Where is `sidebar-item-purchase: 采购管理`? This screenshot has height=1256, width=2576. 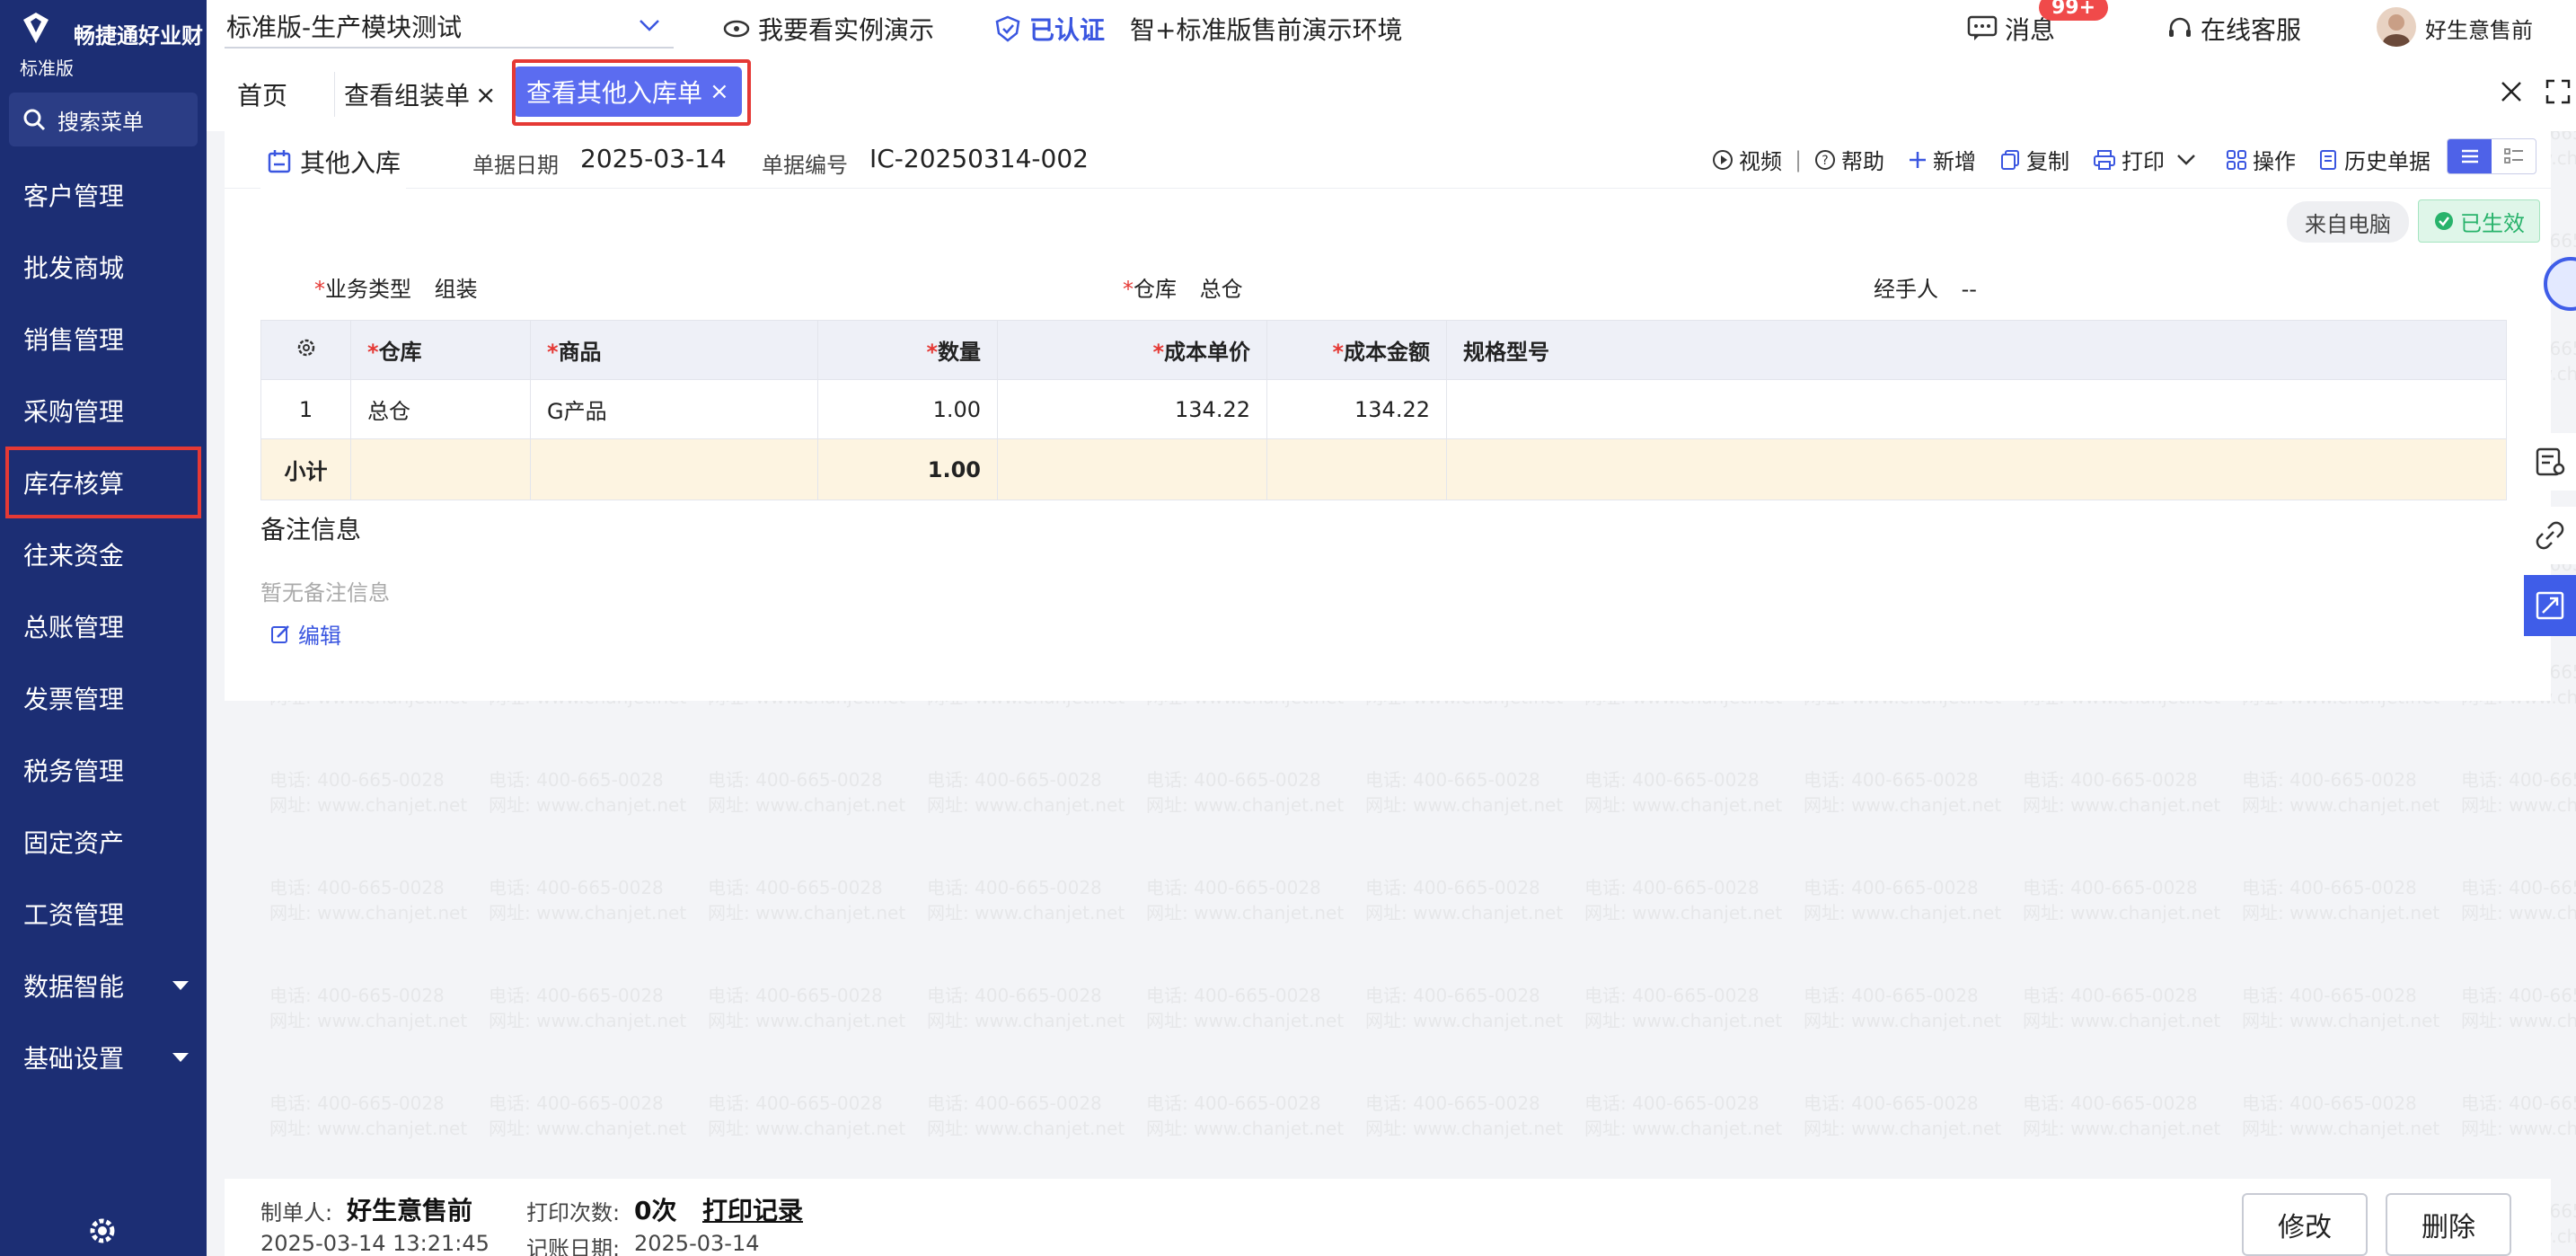 sidebar-item-purchase: 采购管理 is located at coordinates (103, 411).